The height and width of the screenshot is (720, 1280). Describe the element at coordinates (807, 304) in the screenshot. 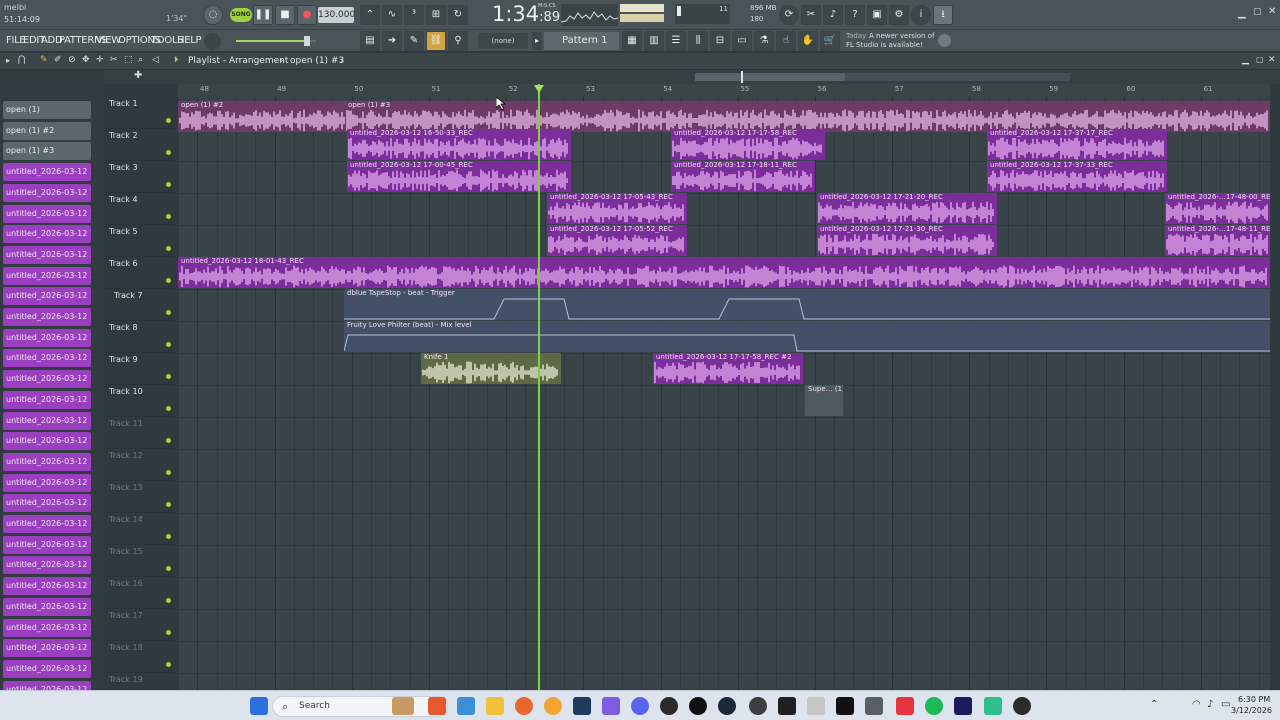

I see `clip-t7a: dblue TapeStop - beat - Trigger` at that location.